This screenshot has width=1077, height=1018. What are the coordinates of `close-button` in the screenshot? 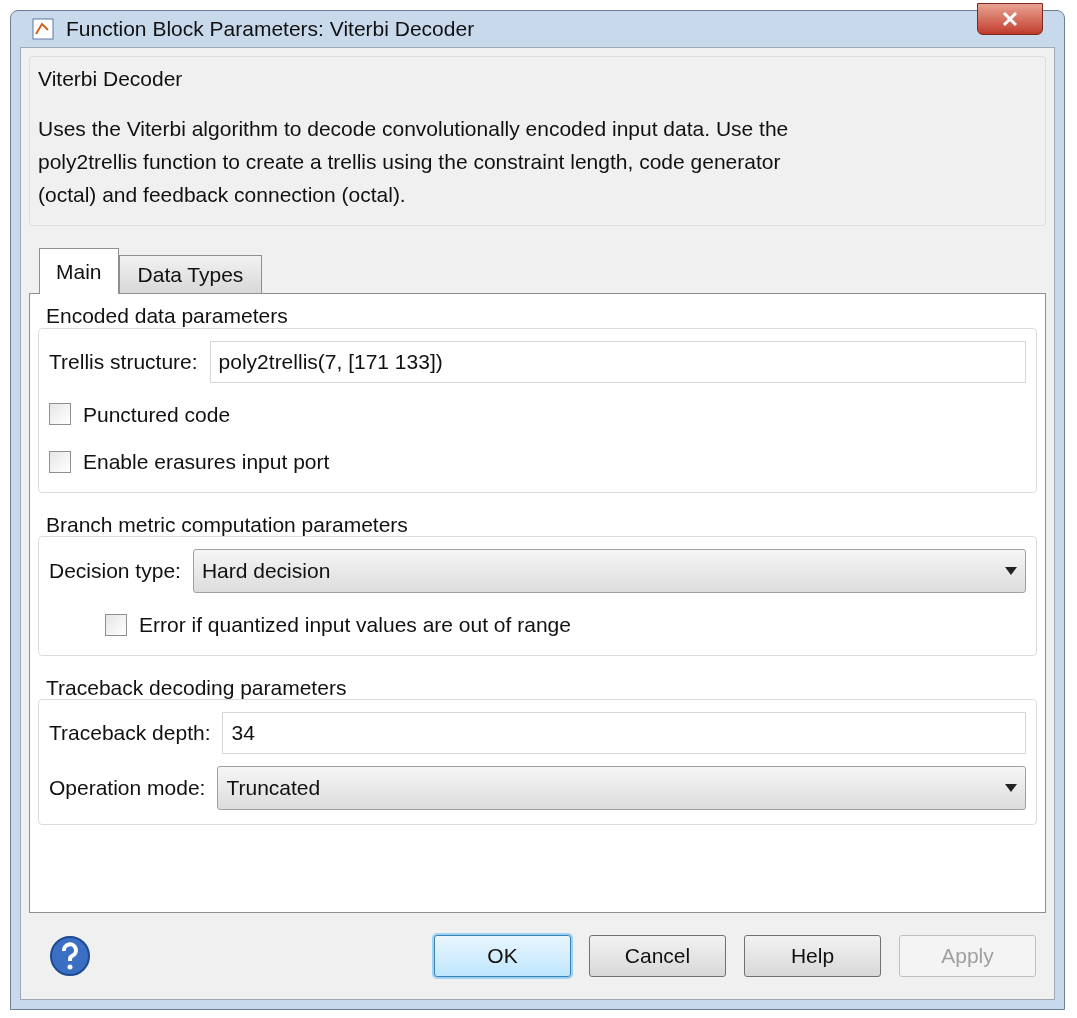 It's located at (1010, 18).